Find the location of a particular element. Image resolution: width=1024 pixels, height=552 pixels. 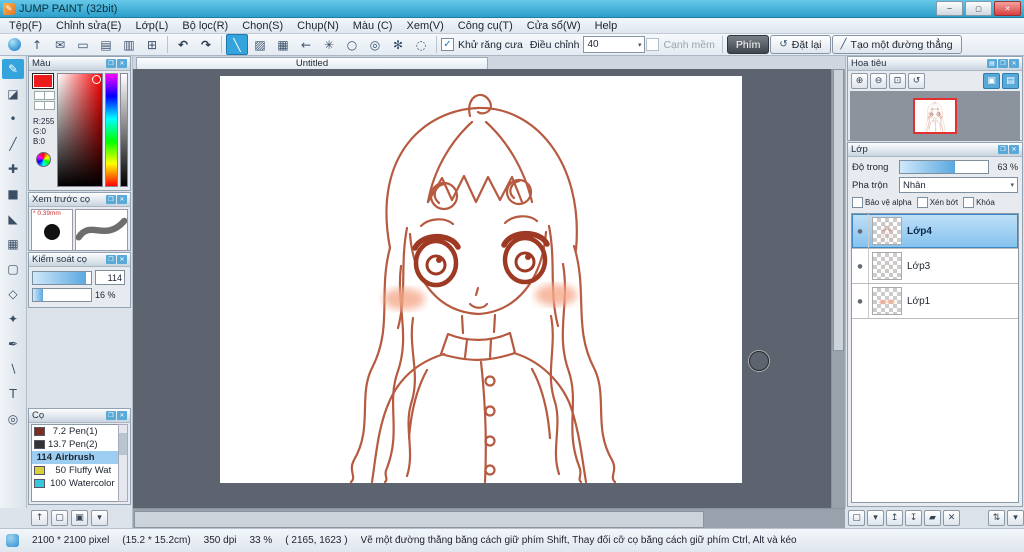

bucket-tool: ◣ is located at coordinates (13, 219).